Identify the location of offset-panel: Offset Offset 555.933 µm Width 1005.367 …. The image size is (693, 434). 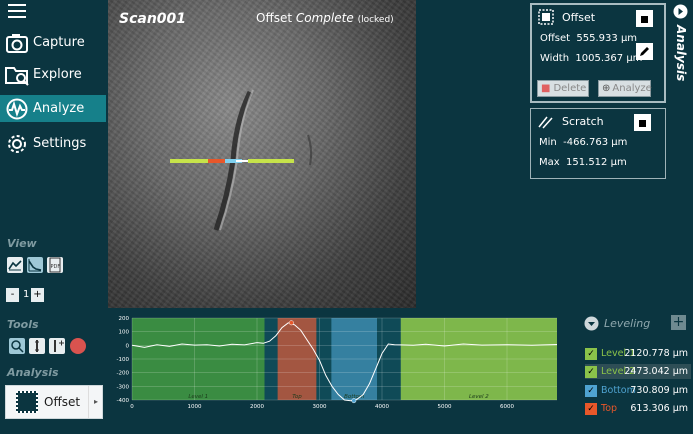
(598, 53).